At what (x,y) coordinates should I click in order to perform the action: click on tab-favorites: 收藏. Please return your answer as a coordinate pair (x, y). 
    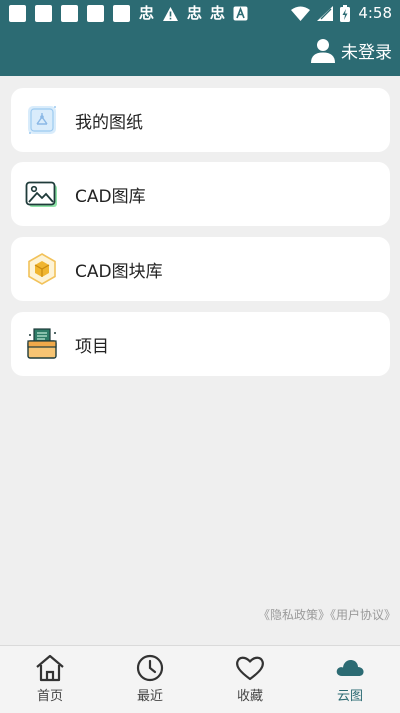
    Looking at the image, I should click on (250, 679).